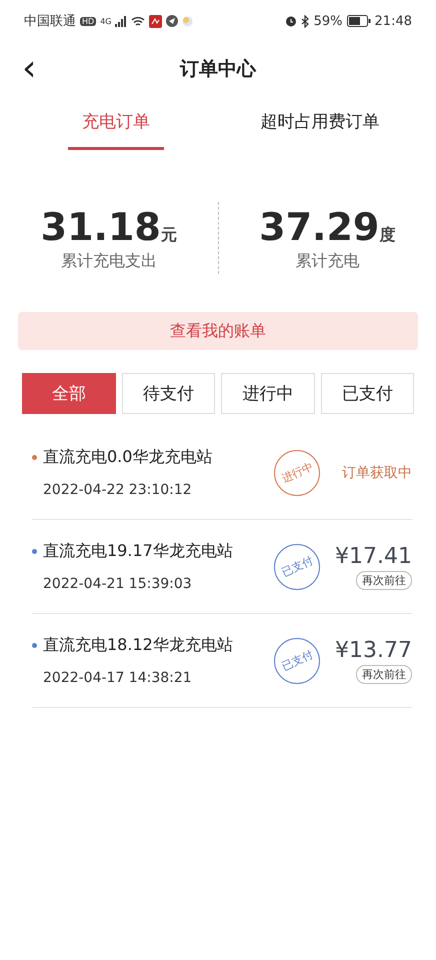 The width and height of the screenshot is (436, 960). What do you see at coordinates (367, 393) in the screenshot?
I see `filter-tab: 已支付` at bounding box center [367, 393].